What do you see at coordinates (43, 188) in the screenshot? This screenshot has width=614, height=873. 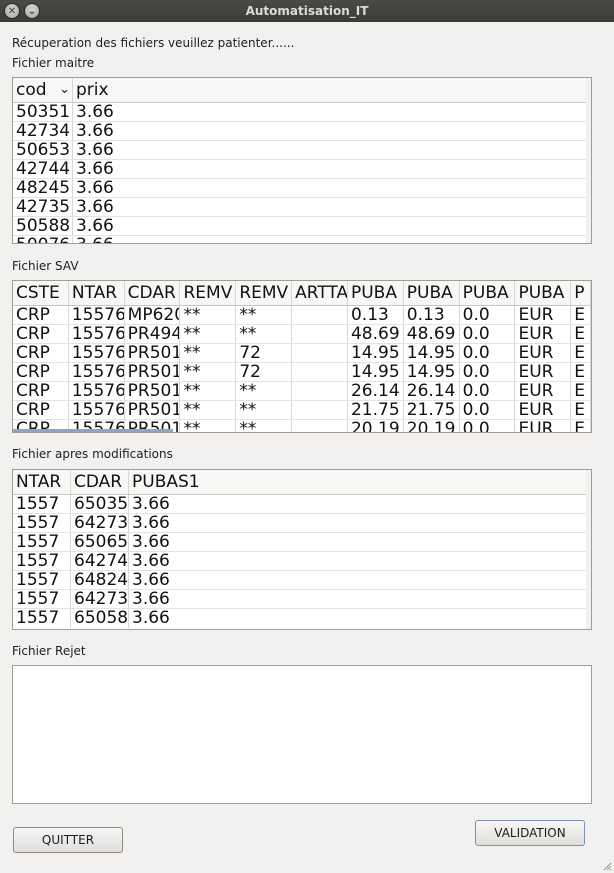 I see `table-cell: 48245` at bounding box center [43, 188].